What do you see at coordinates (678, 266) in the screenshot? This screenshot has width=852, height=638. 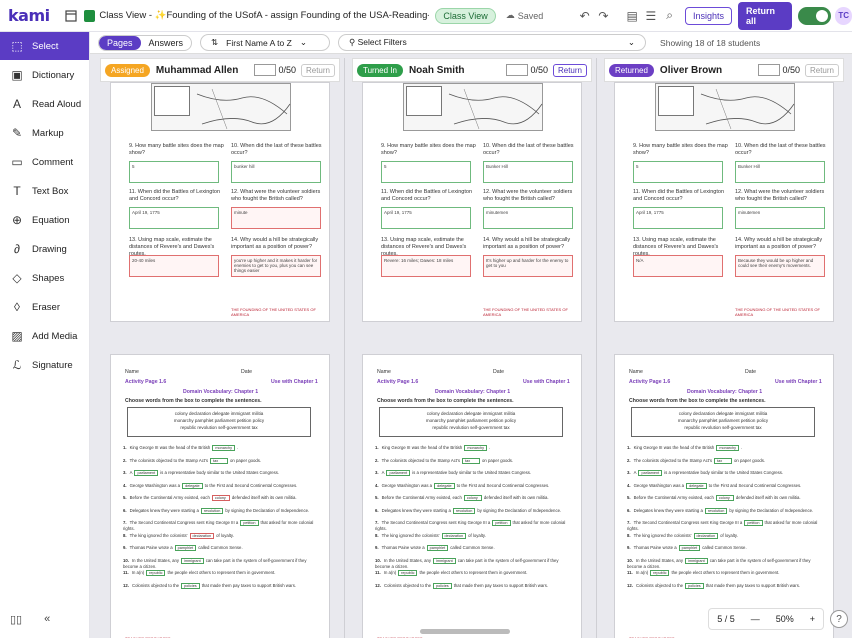 I see `answer-box-13: N/A` at bounding box center [678, 266].